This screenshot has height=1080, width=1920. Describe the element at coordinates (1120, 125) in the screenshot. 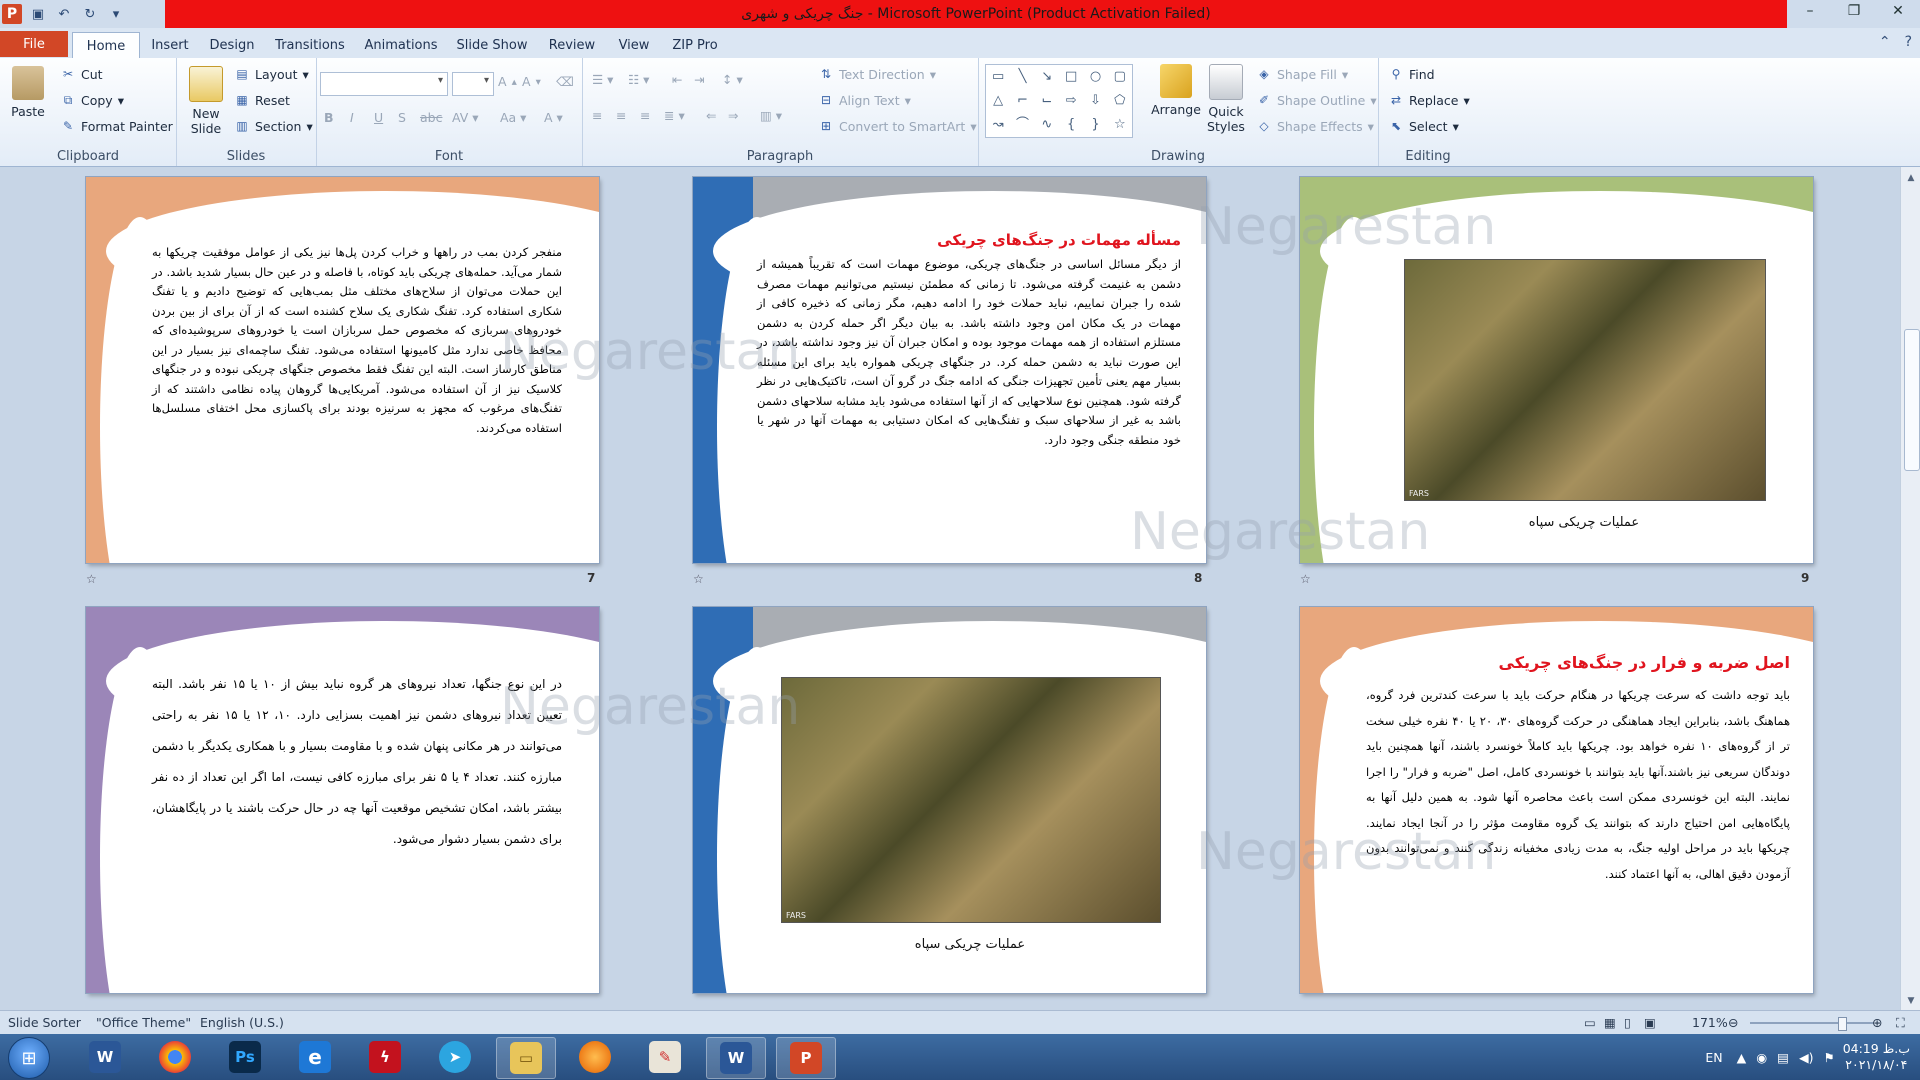

I see `star-shape-icon: ☆` at that location.